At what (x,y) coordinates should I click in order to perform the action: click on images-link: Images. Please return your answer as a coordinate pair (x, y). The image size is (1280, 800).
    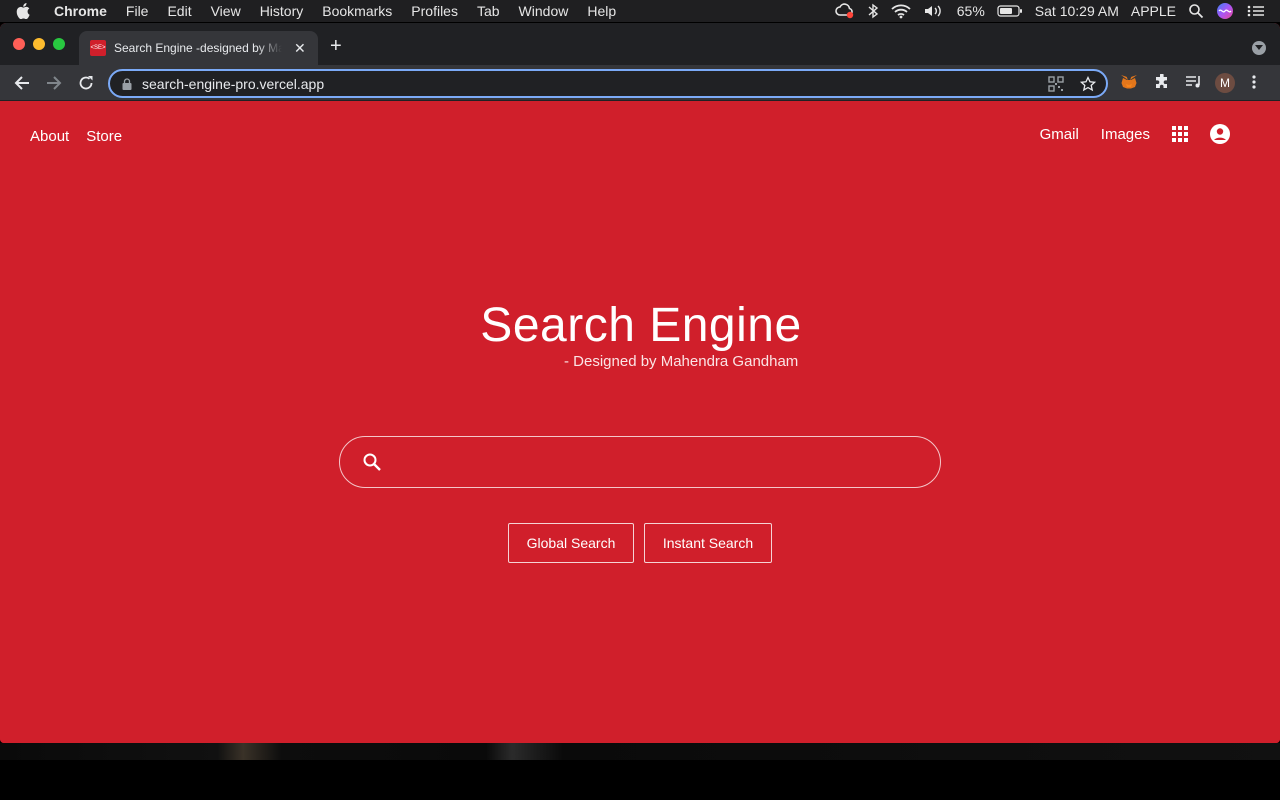
    Looking at the image, I should click on (1125, 134).